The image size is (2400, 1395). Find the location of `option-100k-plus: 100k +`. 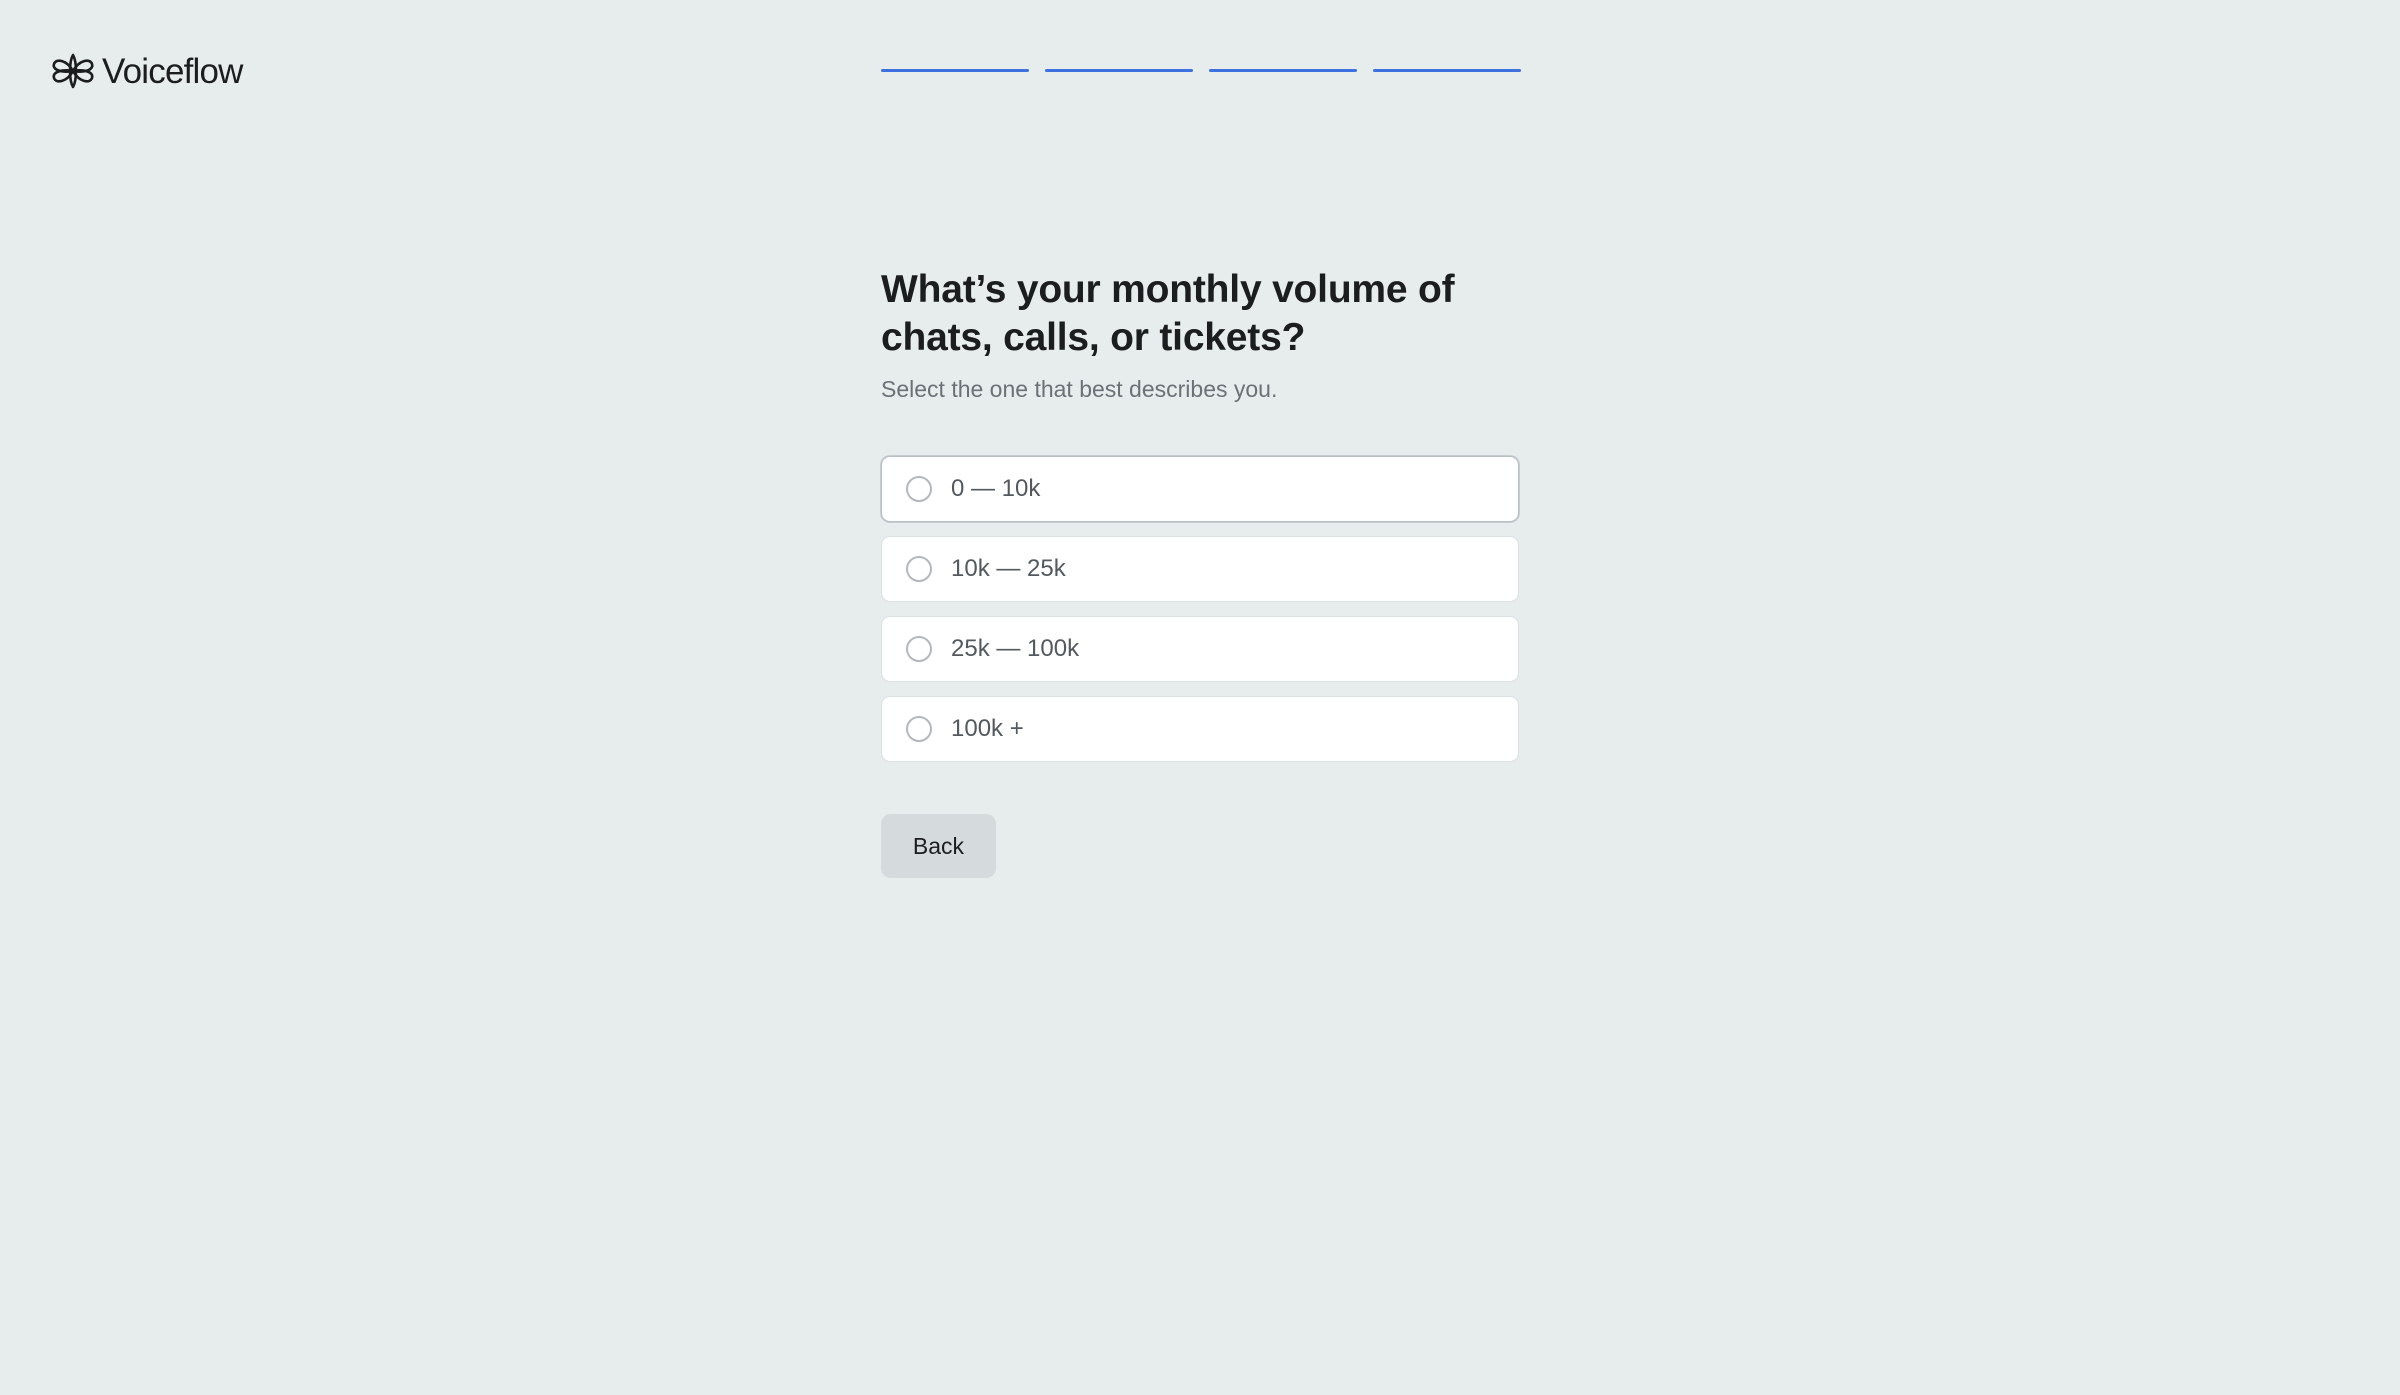

option-100k-plus: 100k + is located at coordinates (1200, 729).